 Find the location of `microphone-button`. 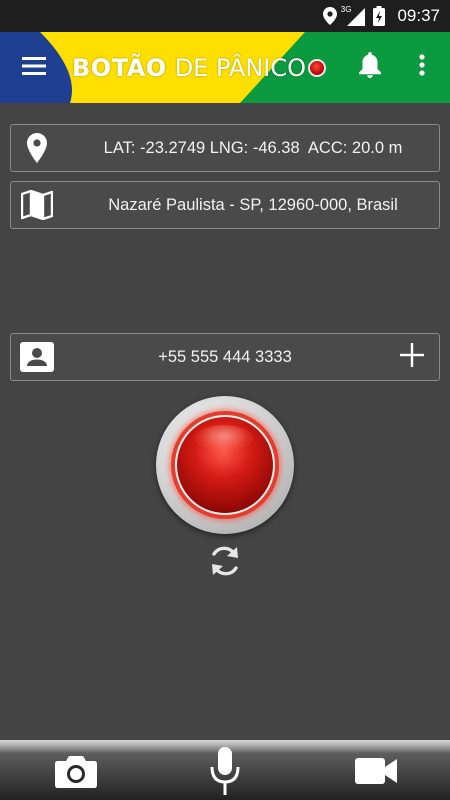

microphone-button is located at coordinates (225, 773).